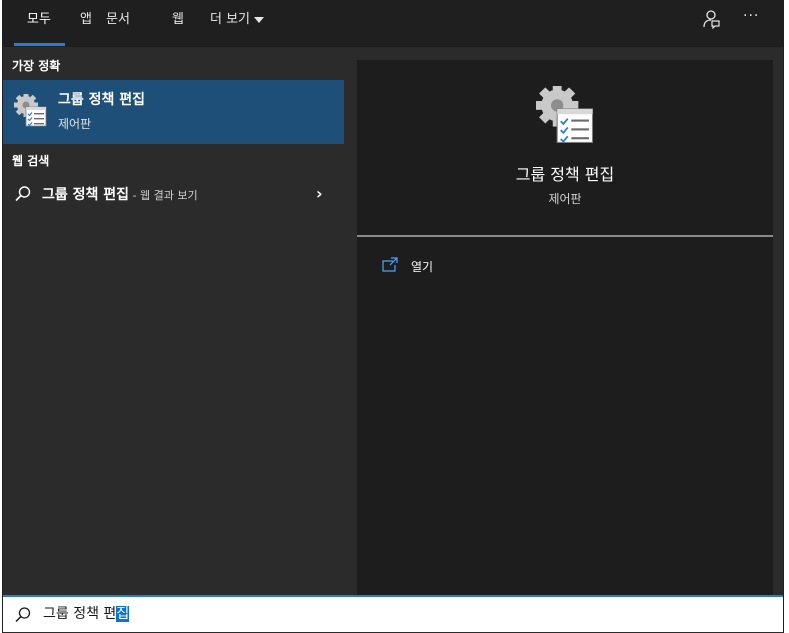 This screenshot has width=789, height=633. Describe the element at coordinates (30, 110) in the screenshot. I see `group-policy-icon` at that location.